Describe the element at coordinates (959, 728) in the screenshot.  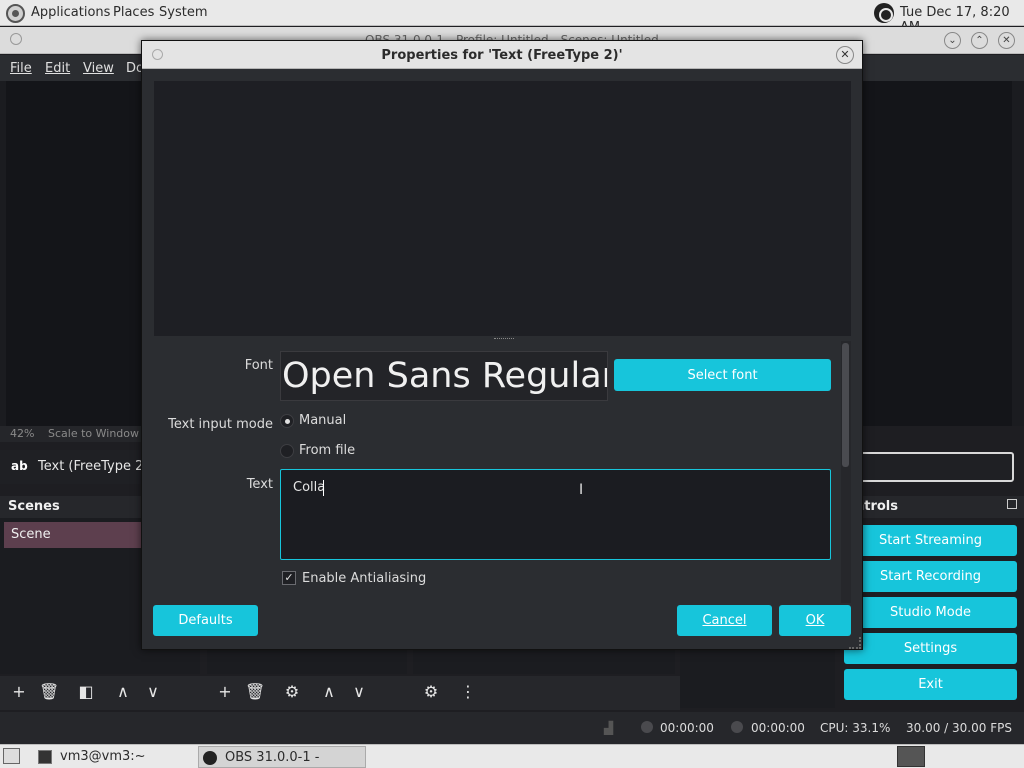
I see `fps-readout: 30.00 / 30.00 FPS` at that location.